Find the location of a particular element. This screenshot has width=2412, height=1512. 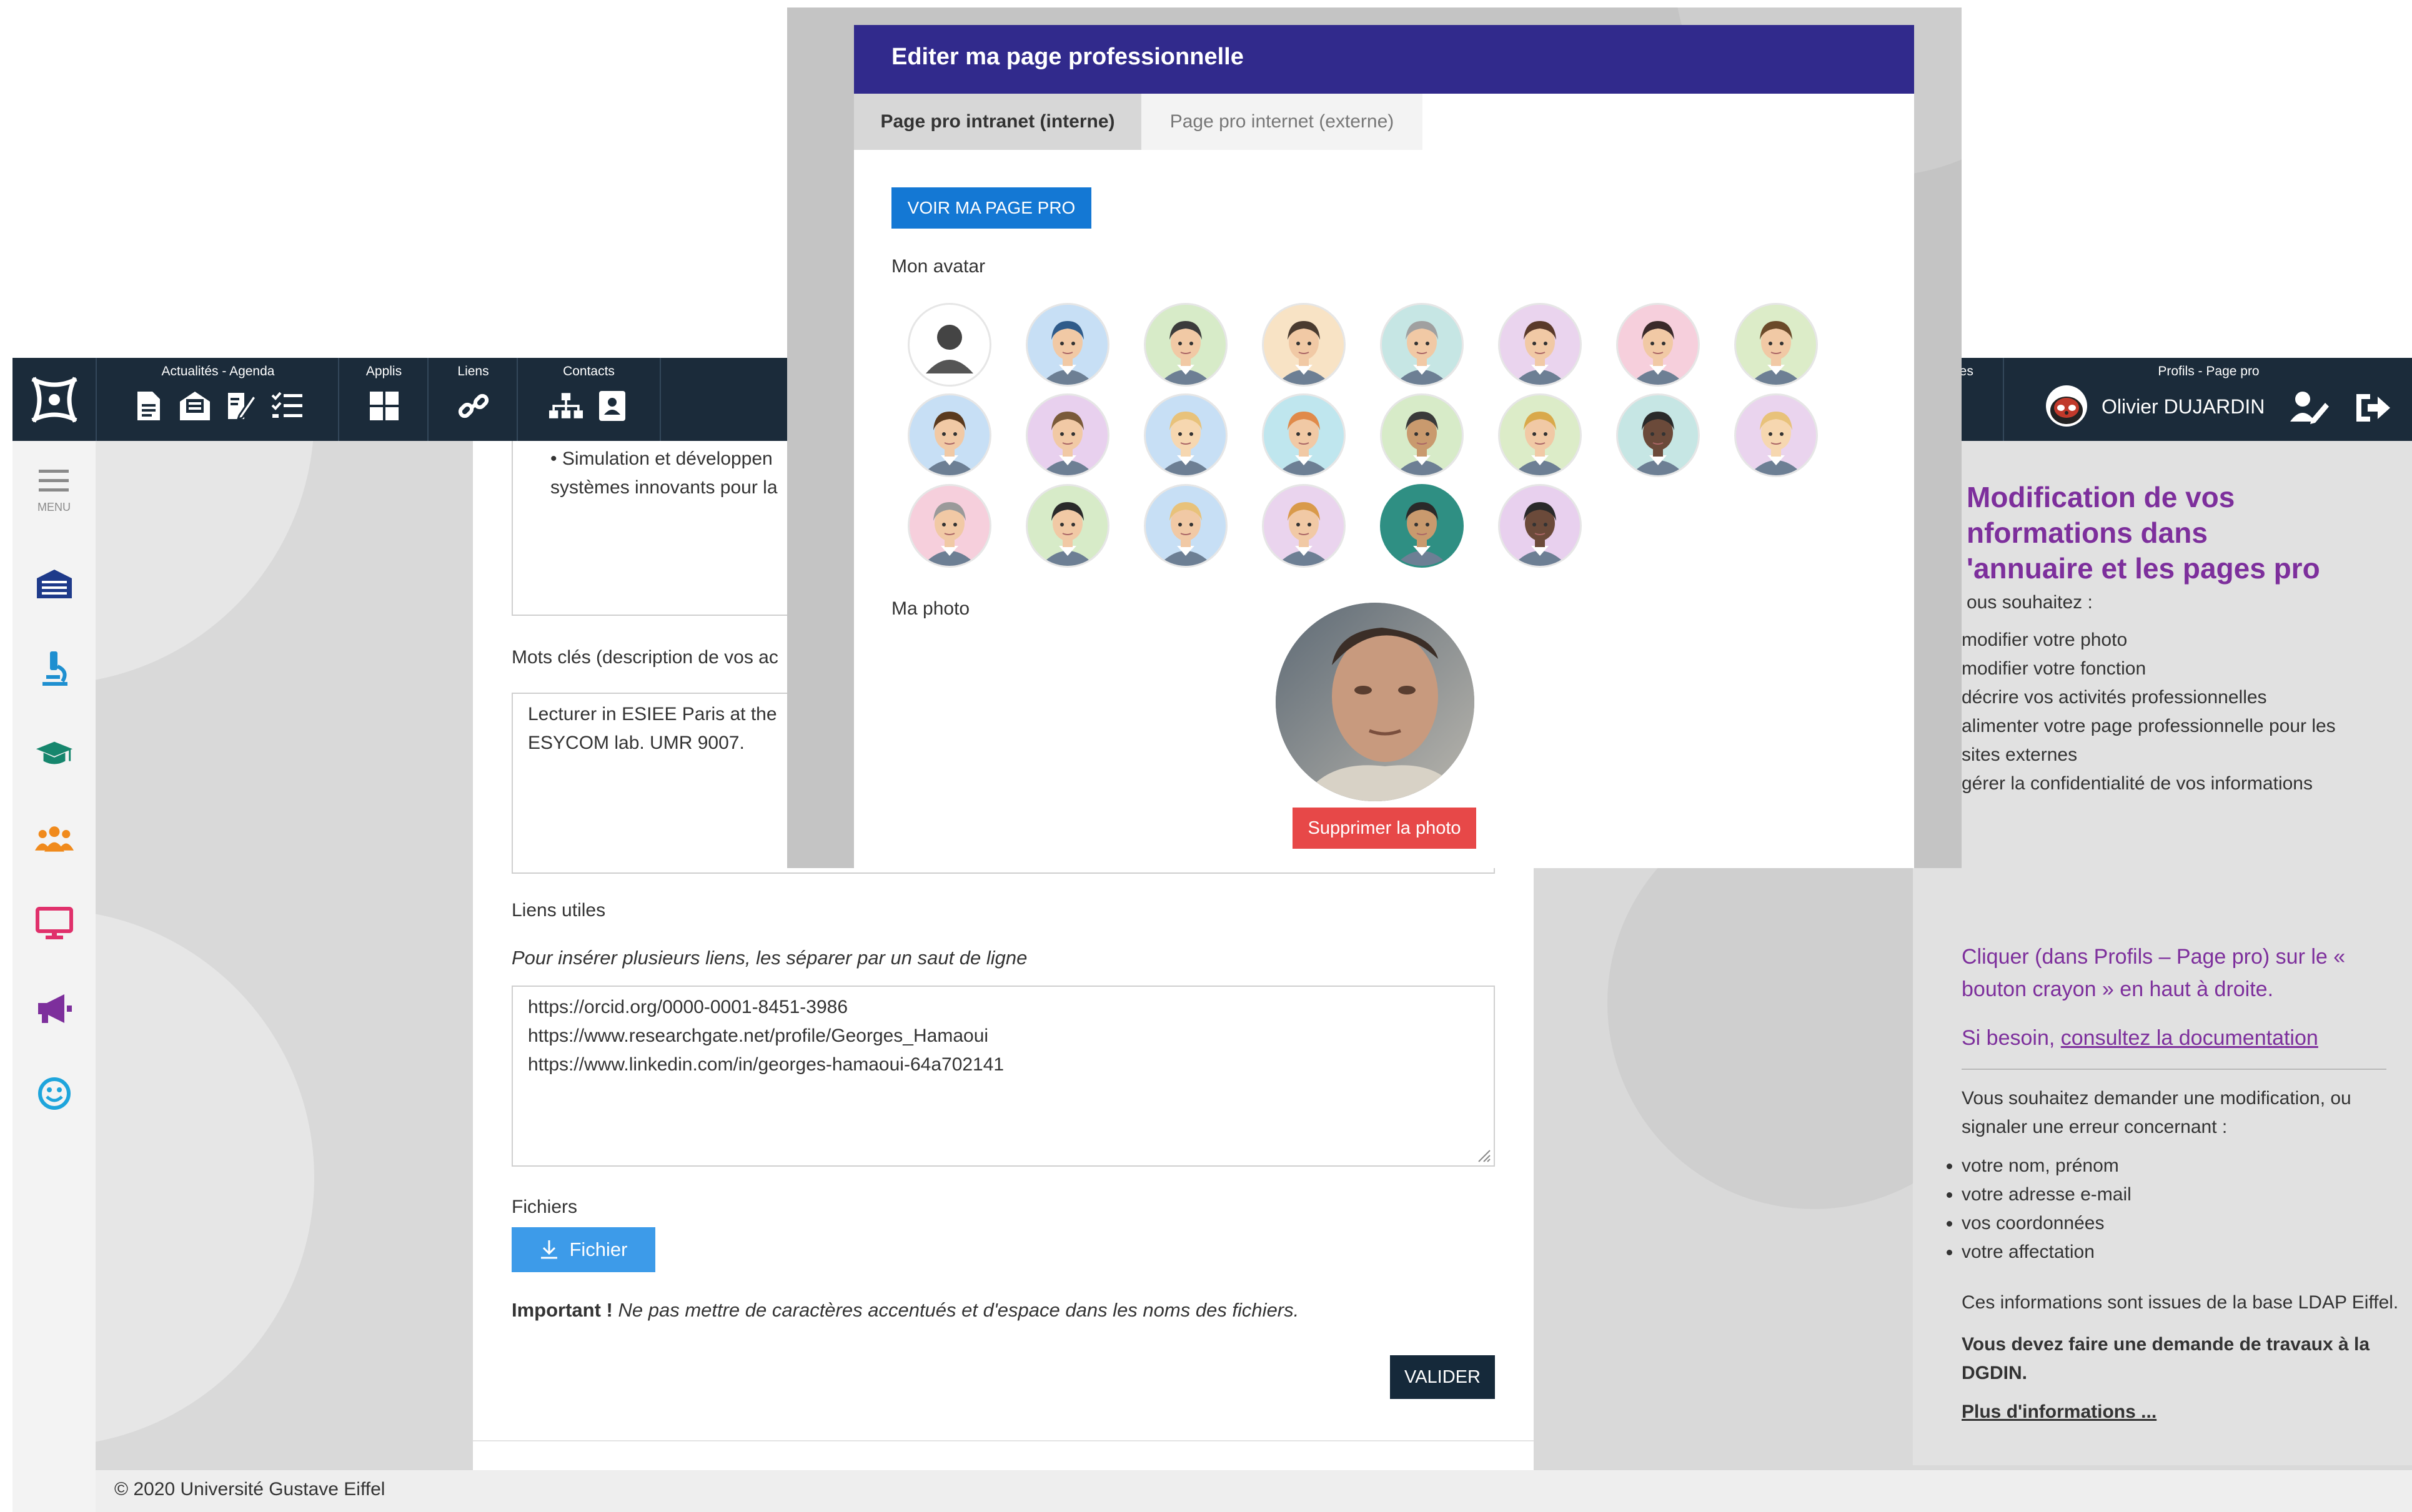

nav-group-label: Liens is located at coordinates (473, 371).